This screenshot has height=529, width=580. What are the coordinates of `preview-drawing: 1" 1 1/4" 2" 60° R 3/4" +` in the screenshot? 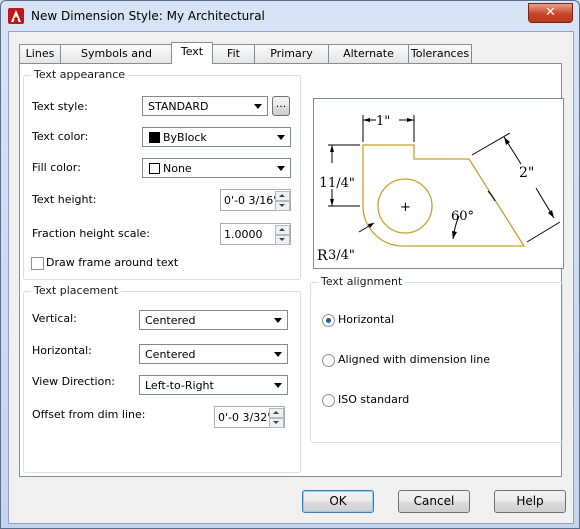 It's located at (439, 189).